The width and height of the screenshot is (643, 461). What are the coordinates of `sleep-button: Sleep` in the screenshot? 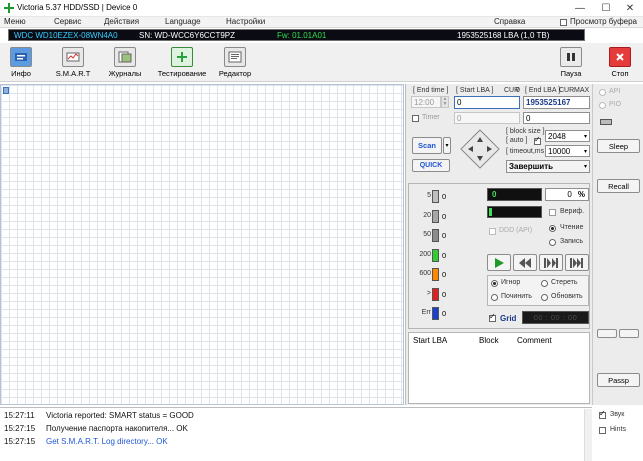 It's located at (618, 146).